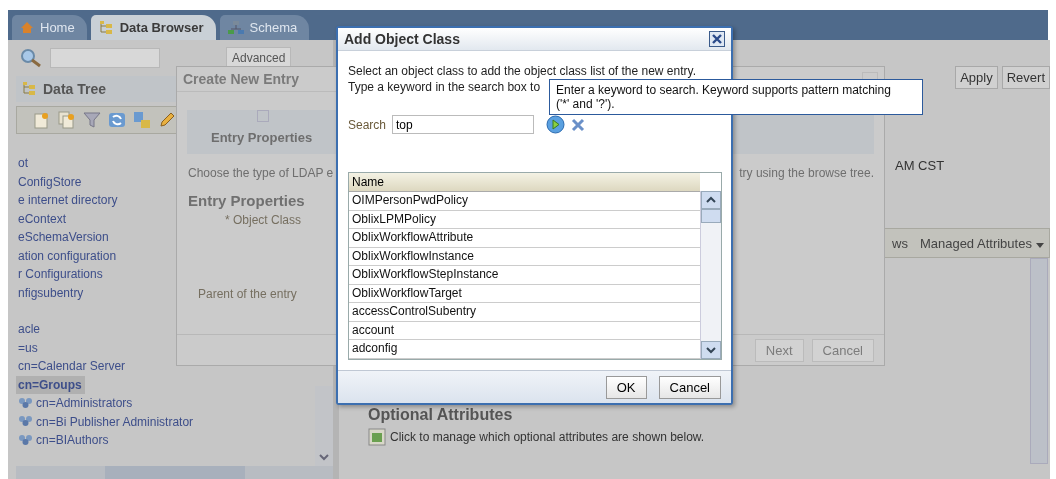  I want to click on dialog-button: Cancel, so click(689, 387).